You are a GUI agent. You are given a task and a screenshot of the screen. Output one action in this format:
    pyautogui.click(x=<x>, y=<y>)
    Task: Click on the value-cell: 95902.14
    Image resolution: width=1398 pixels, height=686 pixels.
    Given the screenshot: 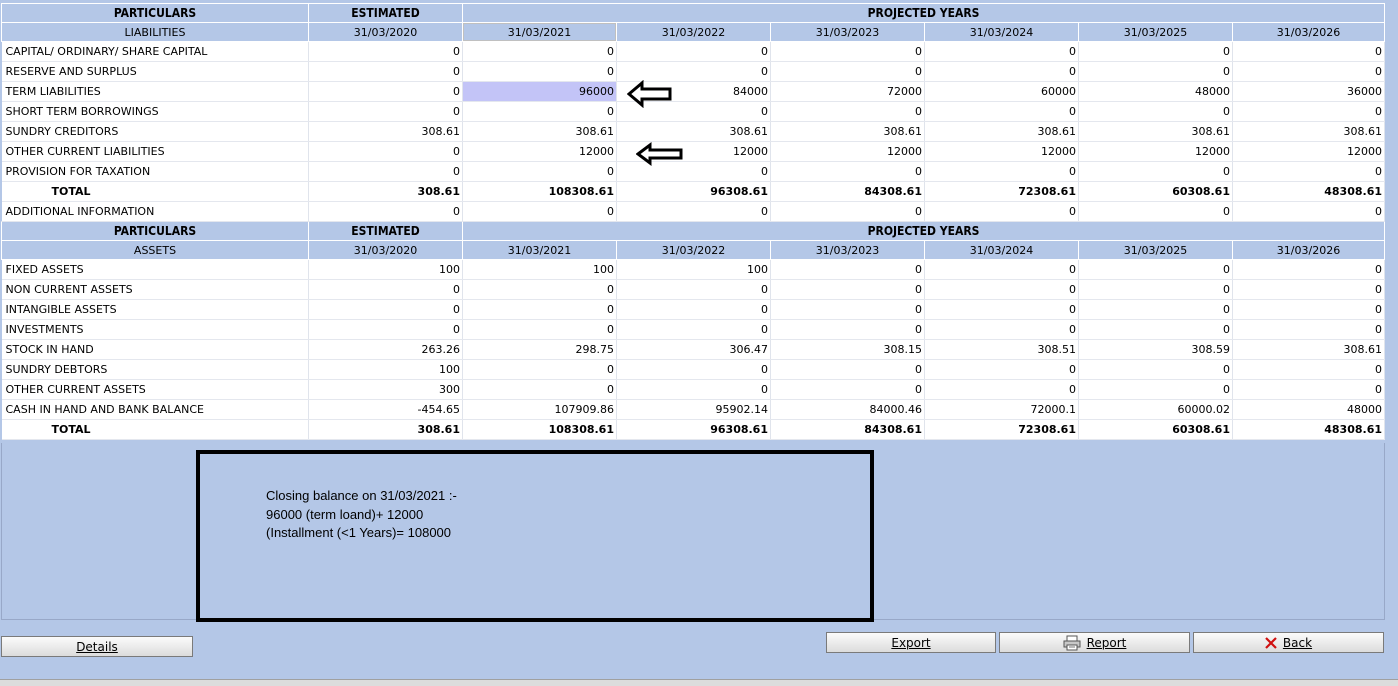 What is the action you would take?
    pyautogui.click(x=693, y=409)
    